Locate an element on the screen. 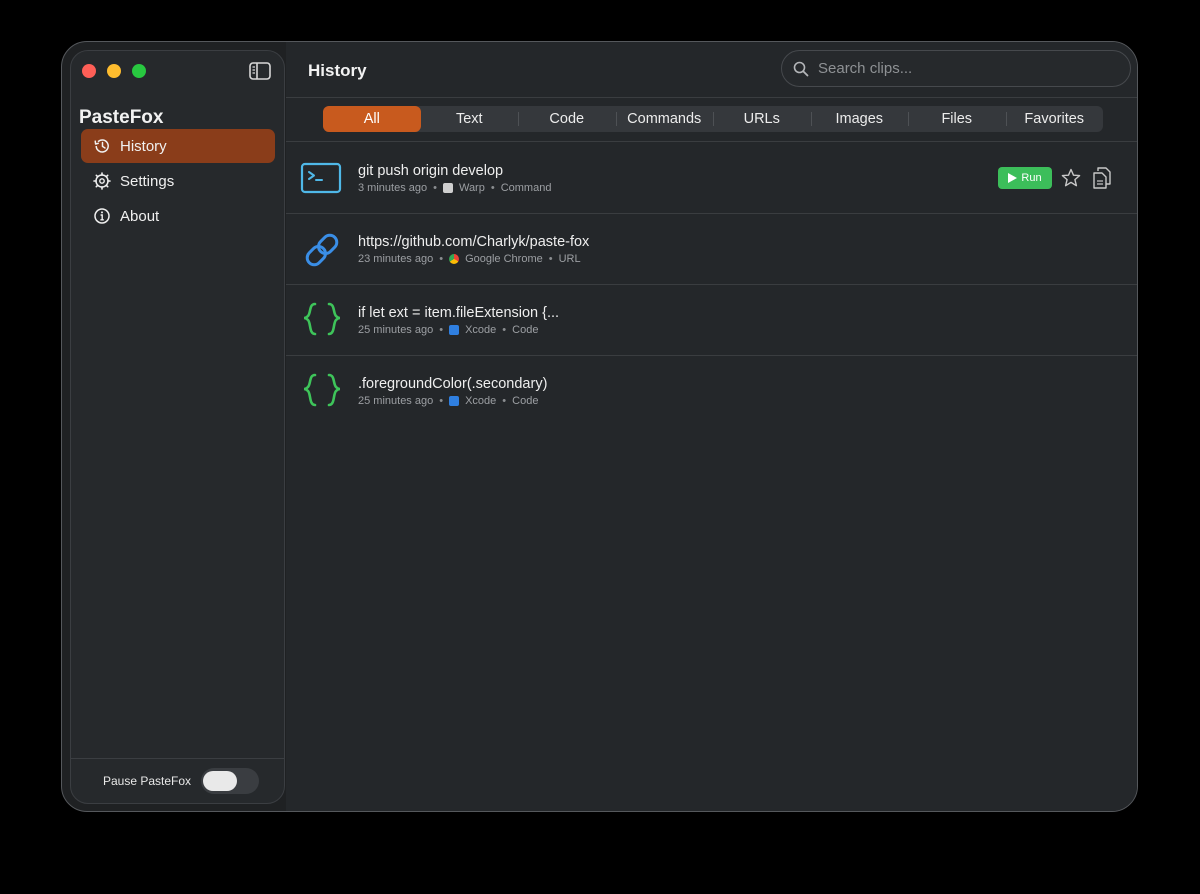 The height and width of the screenshot is (894, 1200). clip-app: Google Chrome is located at coordinates (504, 259).